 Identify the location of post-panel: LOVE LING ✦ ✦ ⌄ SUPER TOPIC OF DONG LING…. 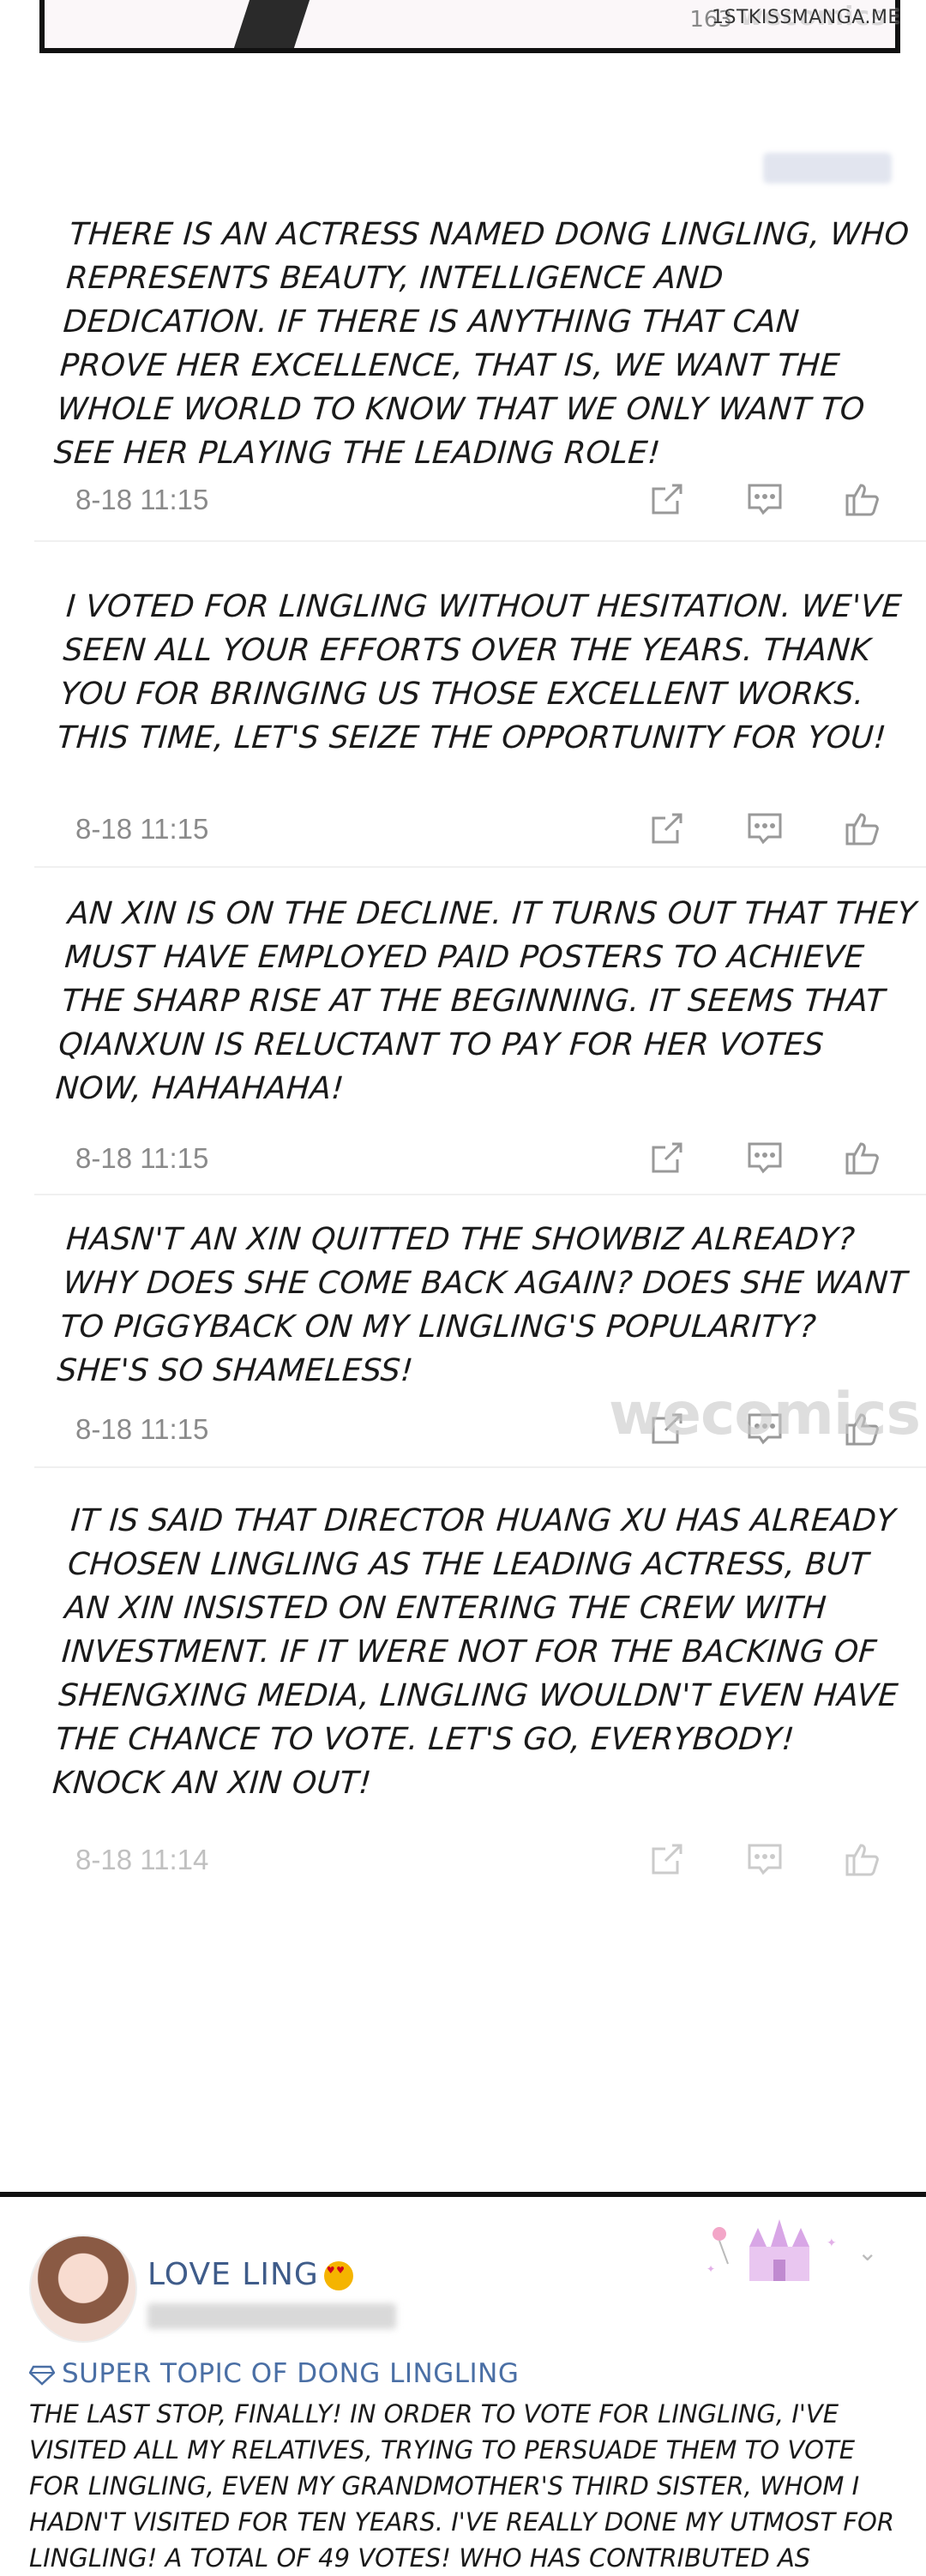
(463, 2385).